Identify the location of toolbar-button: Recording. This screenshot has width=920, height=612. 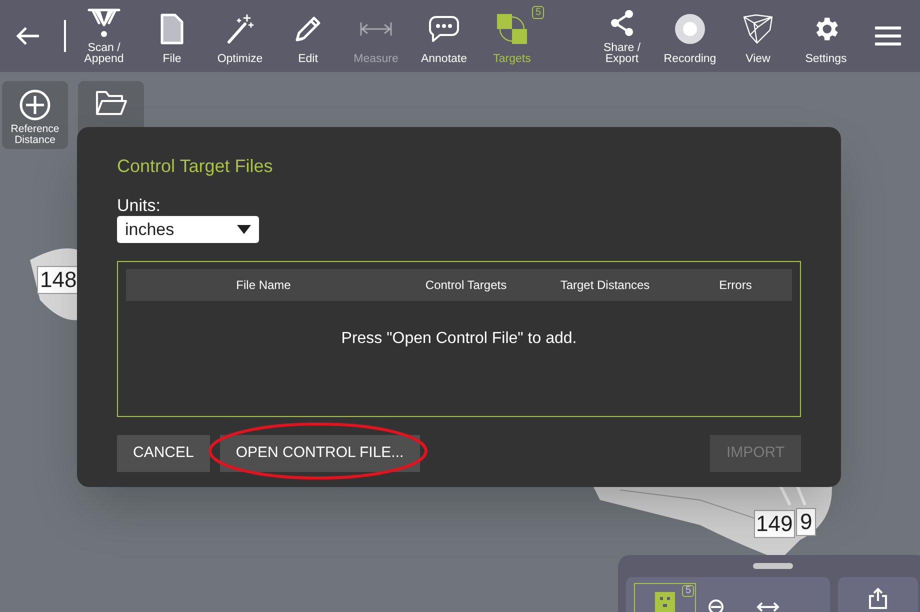
(690, 36).